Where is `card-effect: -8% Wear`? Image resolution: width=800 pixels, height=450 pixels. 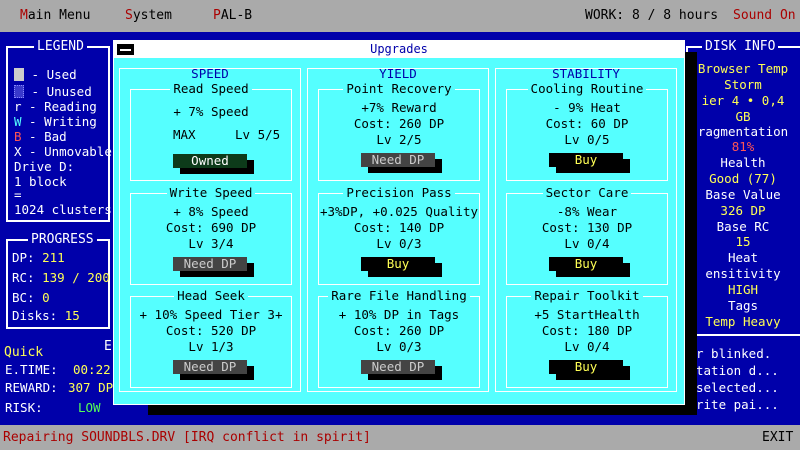
card-effect: -8% Wear is located at coordinates (587, 211).